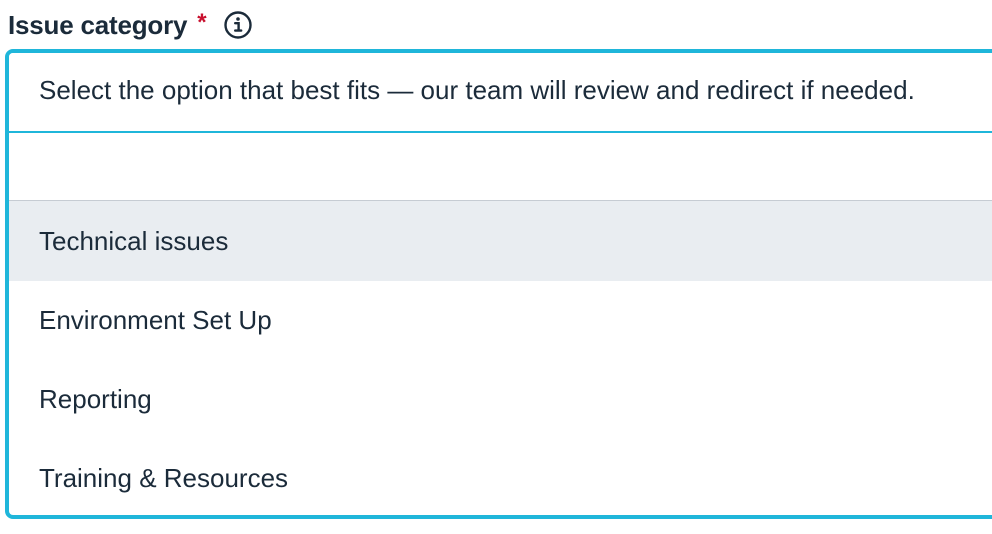 This screenshot has width=992, height=534. What do you see at coordinates (202, 22) in the screenshot?
I see `required-marker: *` at bounding box center [202, 22].